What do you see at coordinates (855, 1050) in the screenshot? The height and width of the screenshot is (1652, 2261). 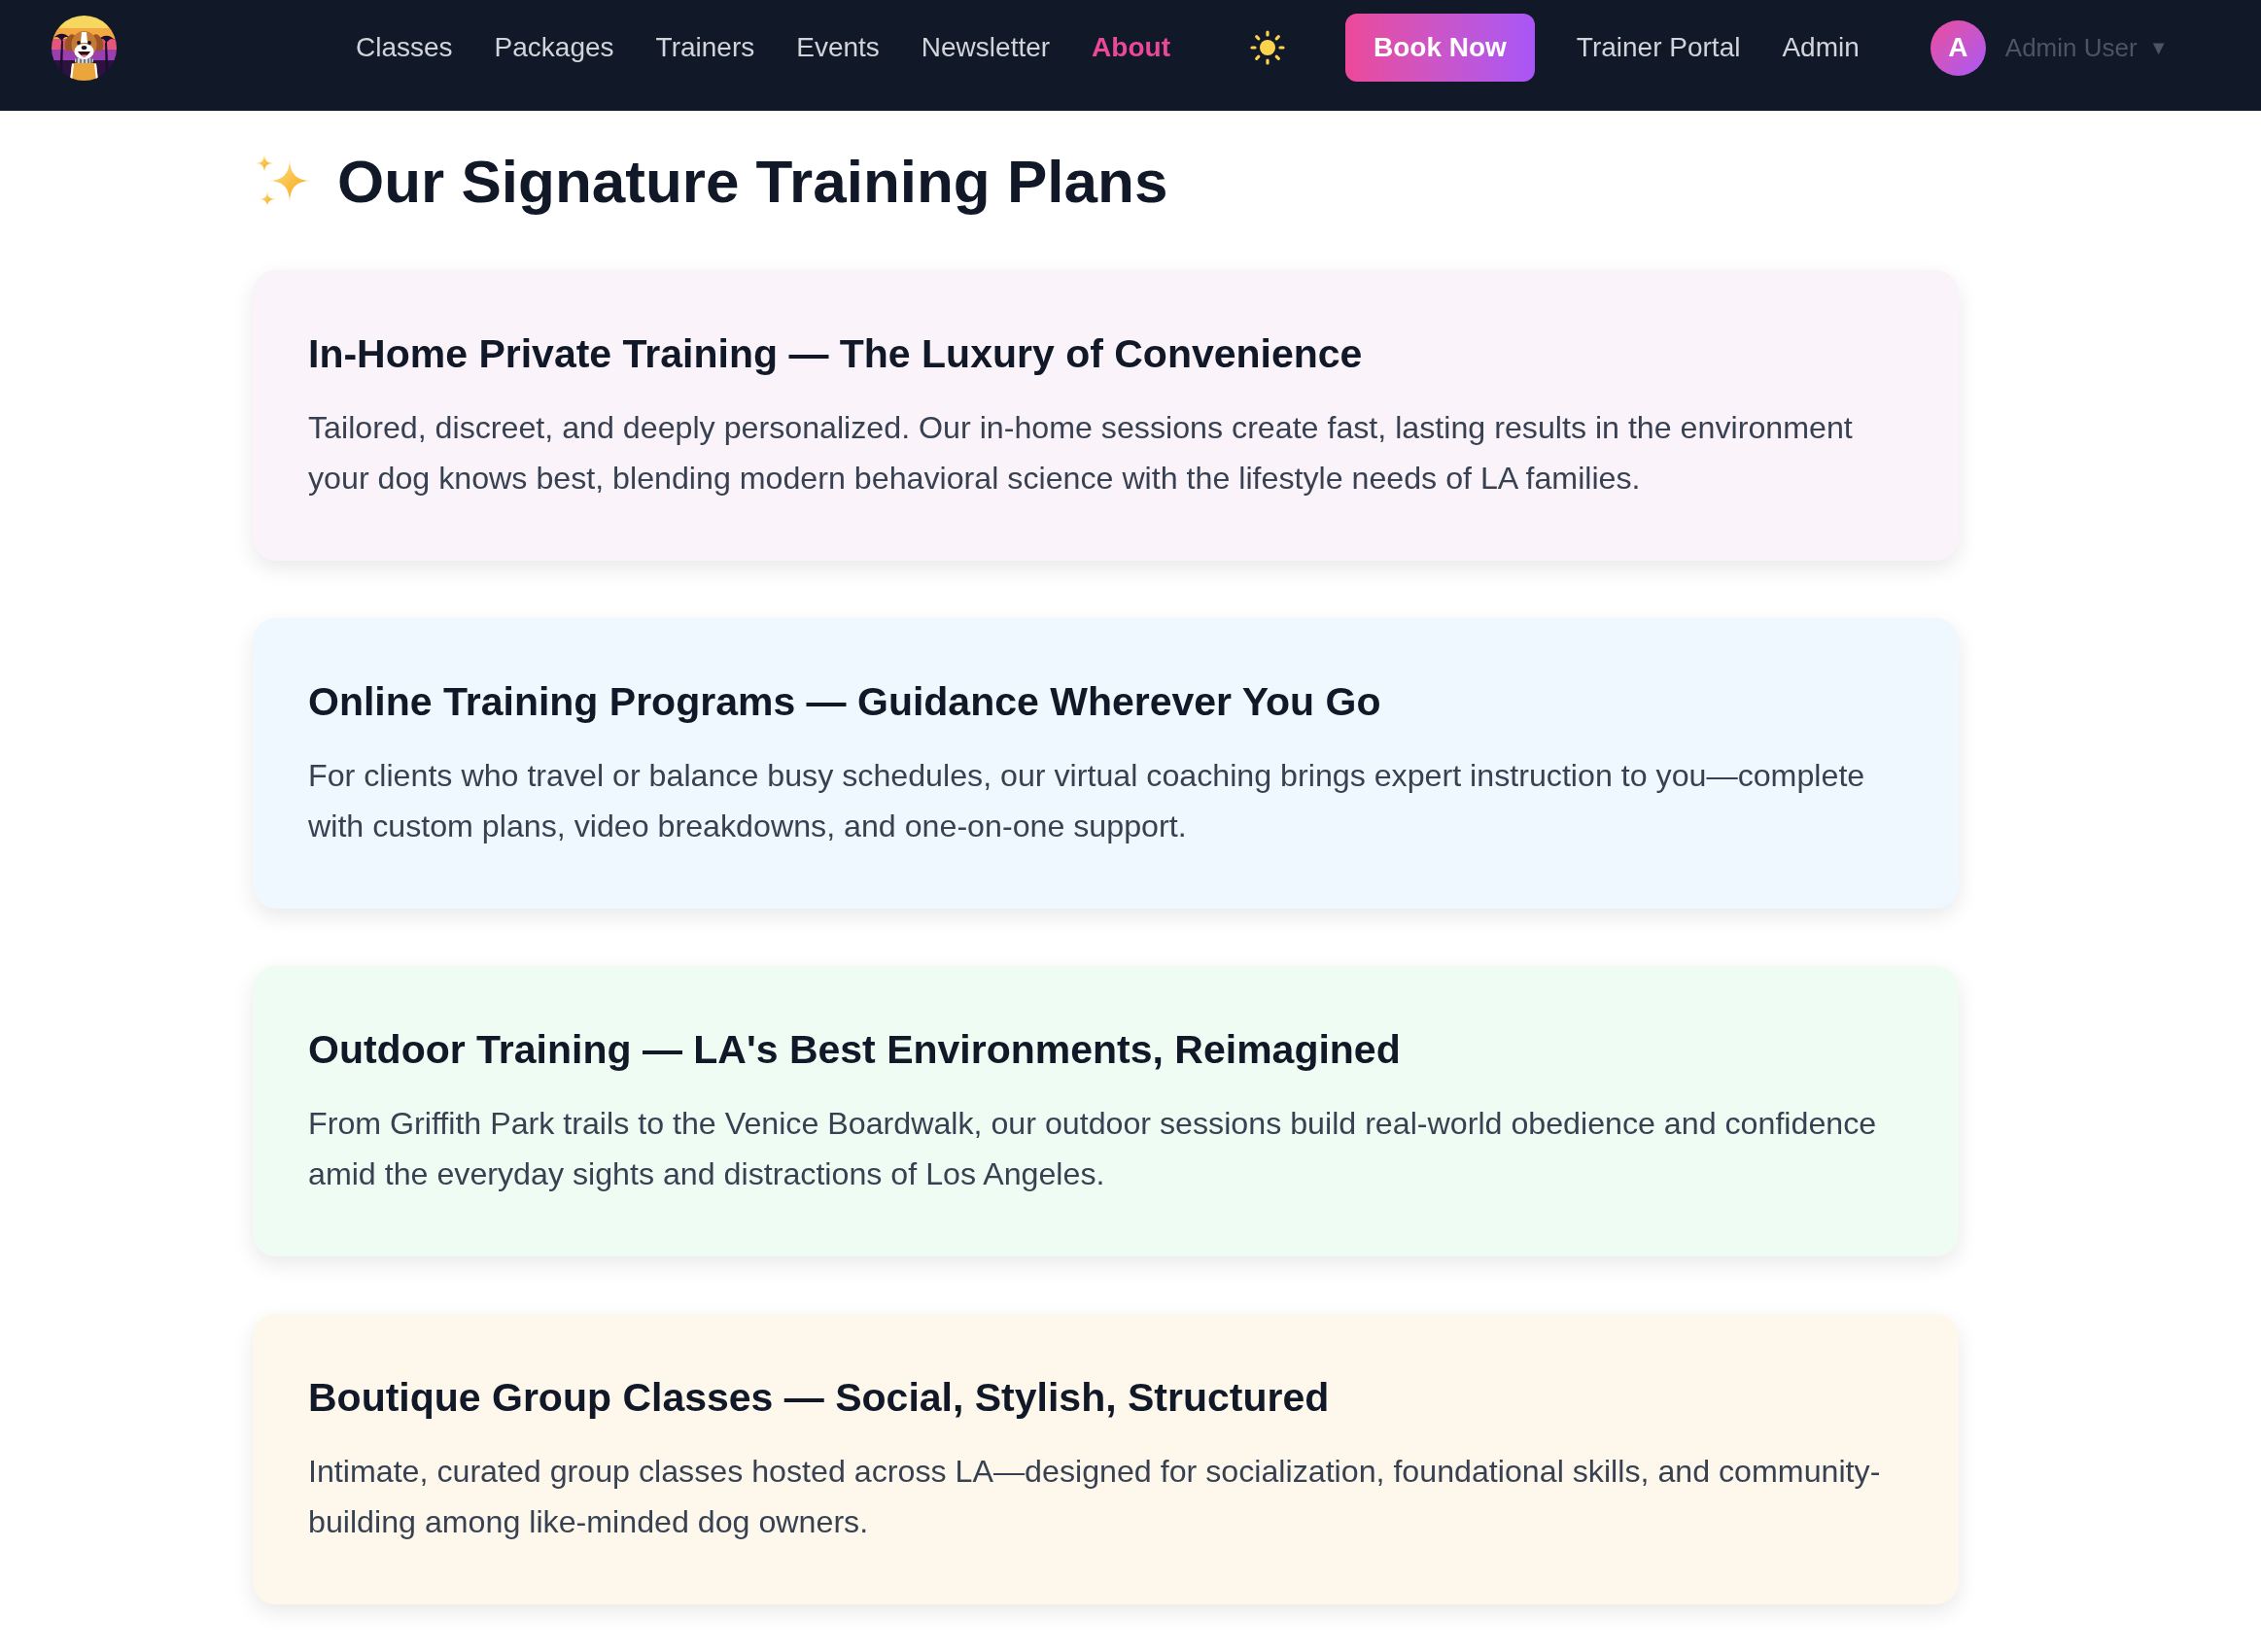 I see `plan-title: Outdoor Training — LA's Best Environments, Reimagined` at bounding box center [855, 1050].